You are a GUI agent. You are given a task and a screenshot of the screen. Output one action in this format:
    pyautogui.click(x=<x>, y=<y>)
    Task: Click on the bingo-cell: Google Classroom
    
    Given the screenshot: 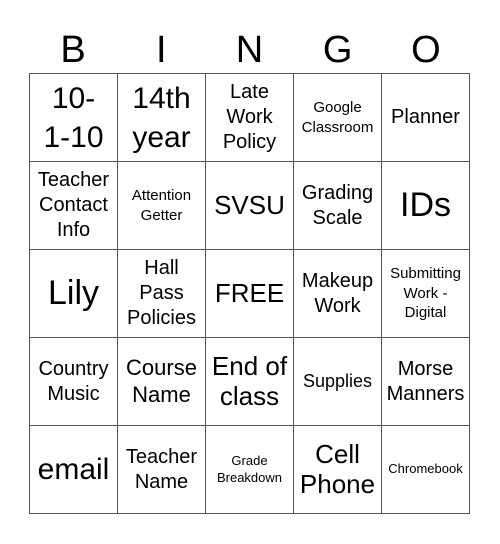 What is the action you would take?
    pyautogui.click(x=338, y=118)
    